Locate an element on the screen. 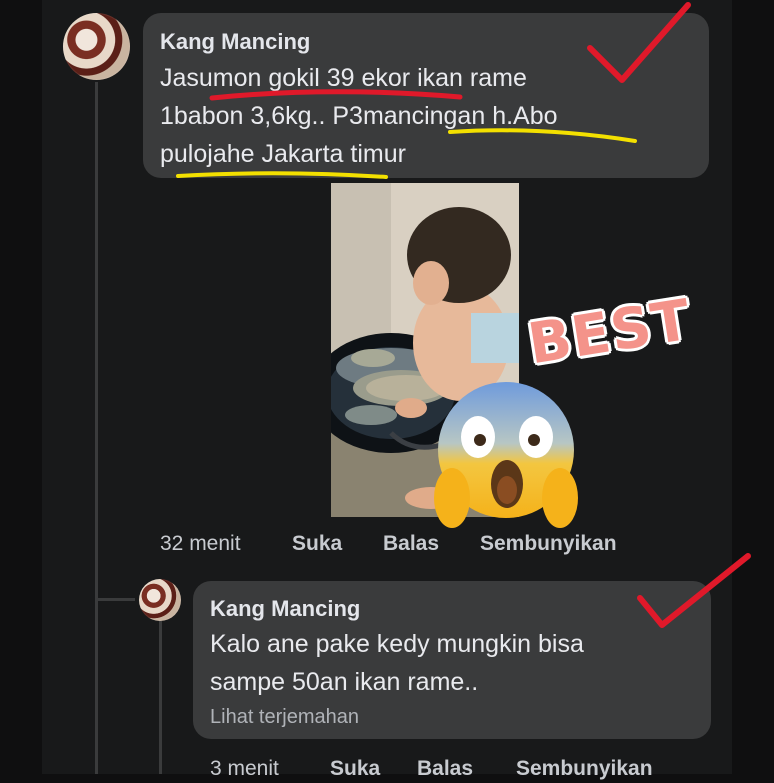 This screenshot has width=774, height=783. comment-actions: 3 menit Suka Balas Sembunyikan is located at coordinates (450, 770).